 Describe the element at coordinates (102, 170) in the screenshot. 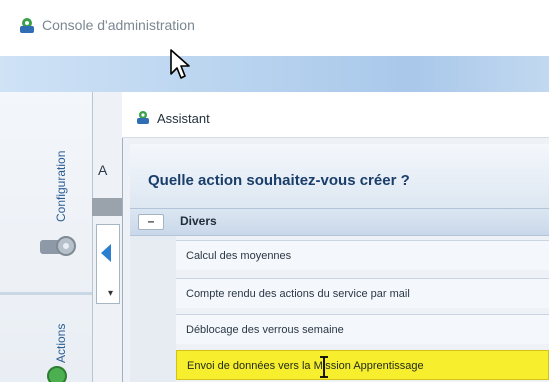

I see `background-tab-label: A` at that location.